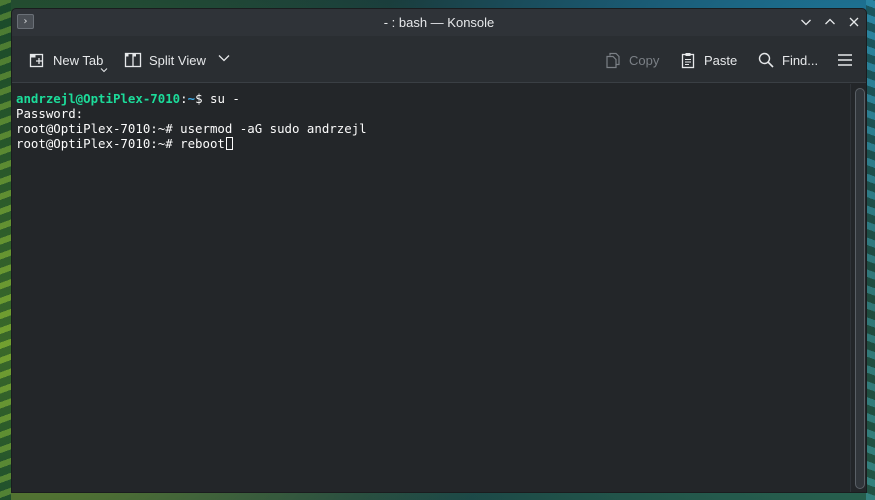 The width and height of the screenshot is (875, 500). I want to click on split-view-label: Split View, so click(177, 60).